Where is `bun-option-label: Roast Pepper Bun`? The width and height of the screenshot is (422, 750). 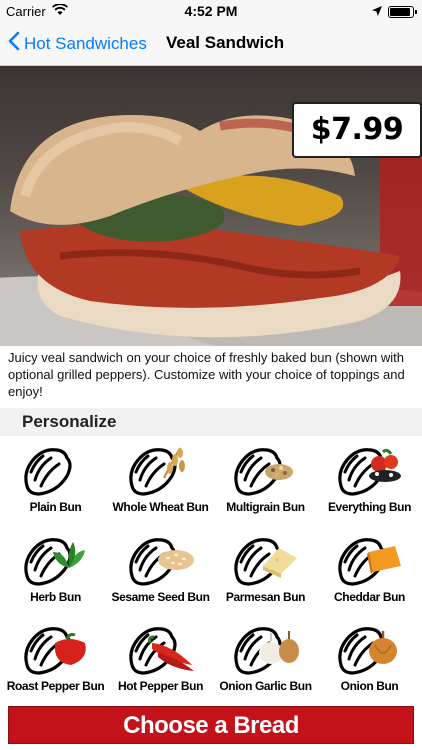 bun-option-label: Roast Pepper Bun is located at coordinates (55, 686).